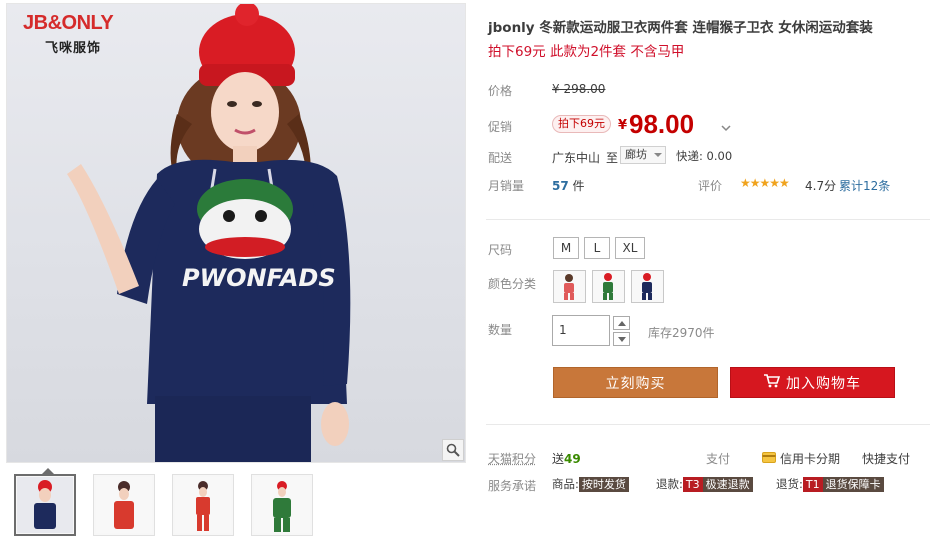  I want to click on color-label: 颜色分类, so click(512, 284).